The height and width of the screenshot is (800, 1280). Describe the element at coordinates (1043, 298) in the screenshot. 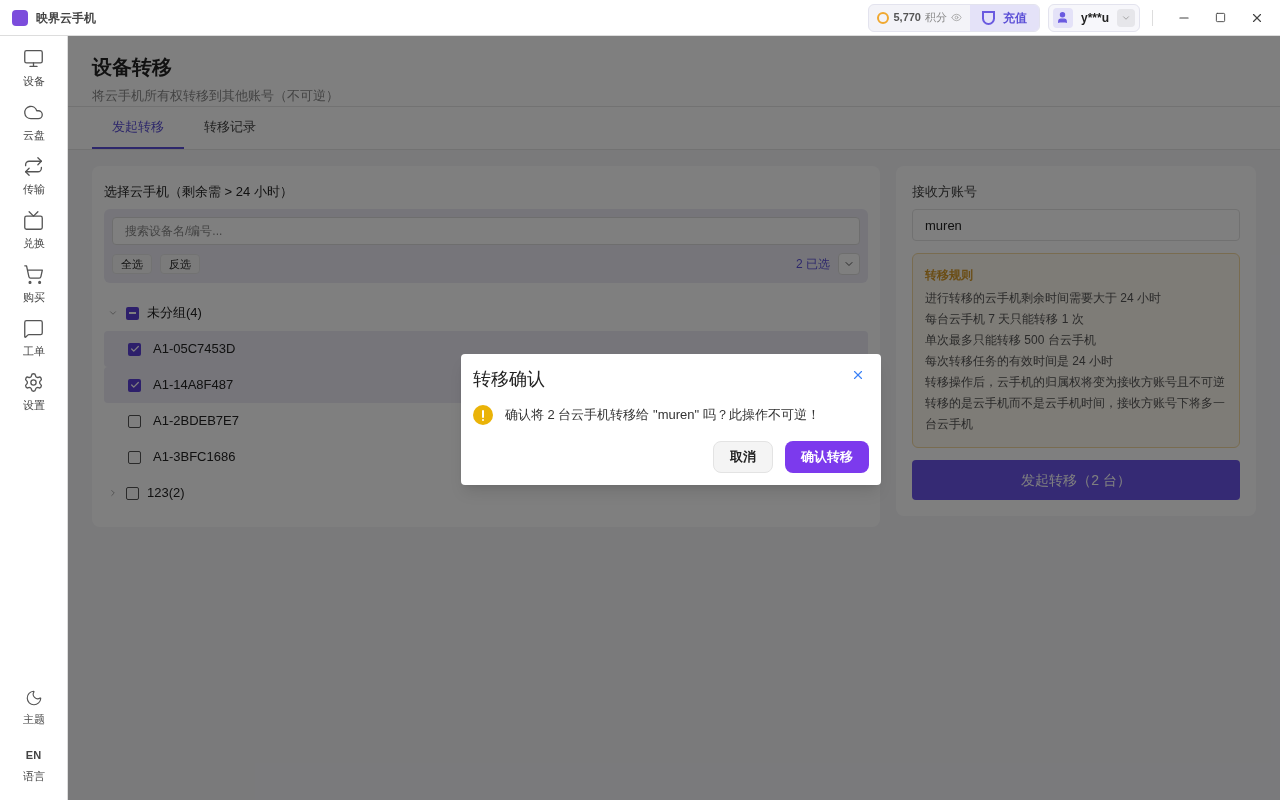

I see `rule-text: 进行转移的云手机剩余时间需要大于 24 小时` at that location.